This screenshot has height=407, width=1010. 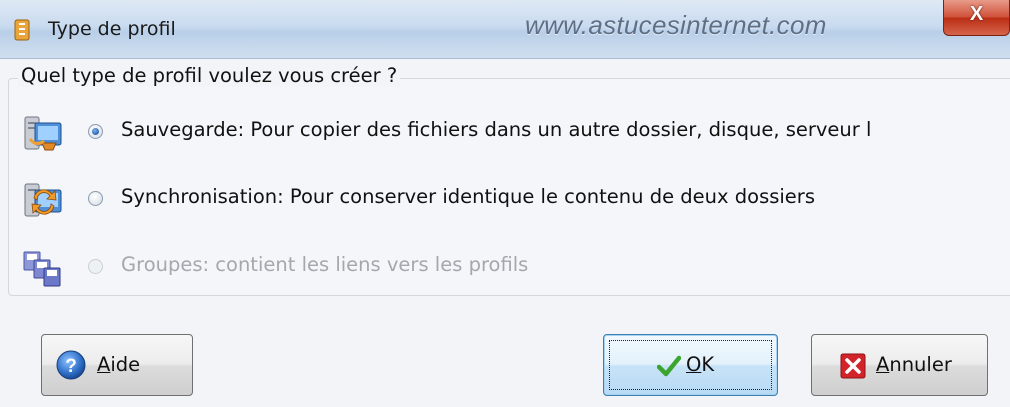 I want to click on cancel-button-label: Annuler, so click(x=914, y=364).